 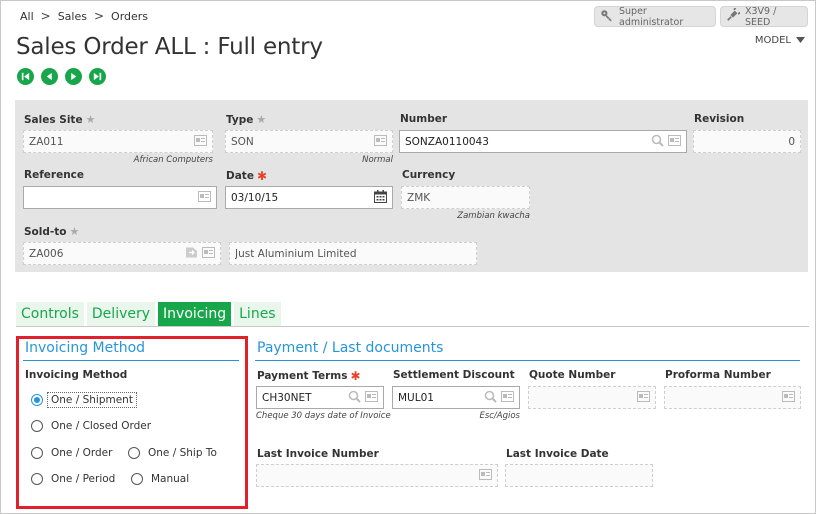 I want to click on revision-field: 0, so click(x=747, y=141).